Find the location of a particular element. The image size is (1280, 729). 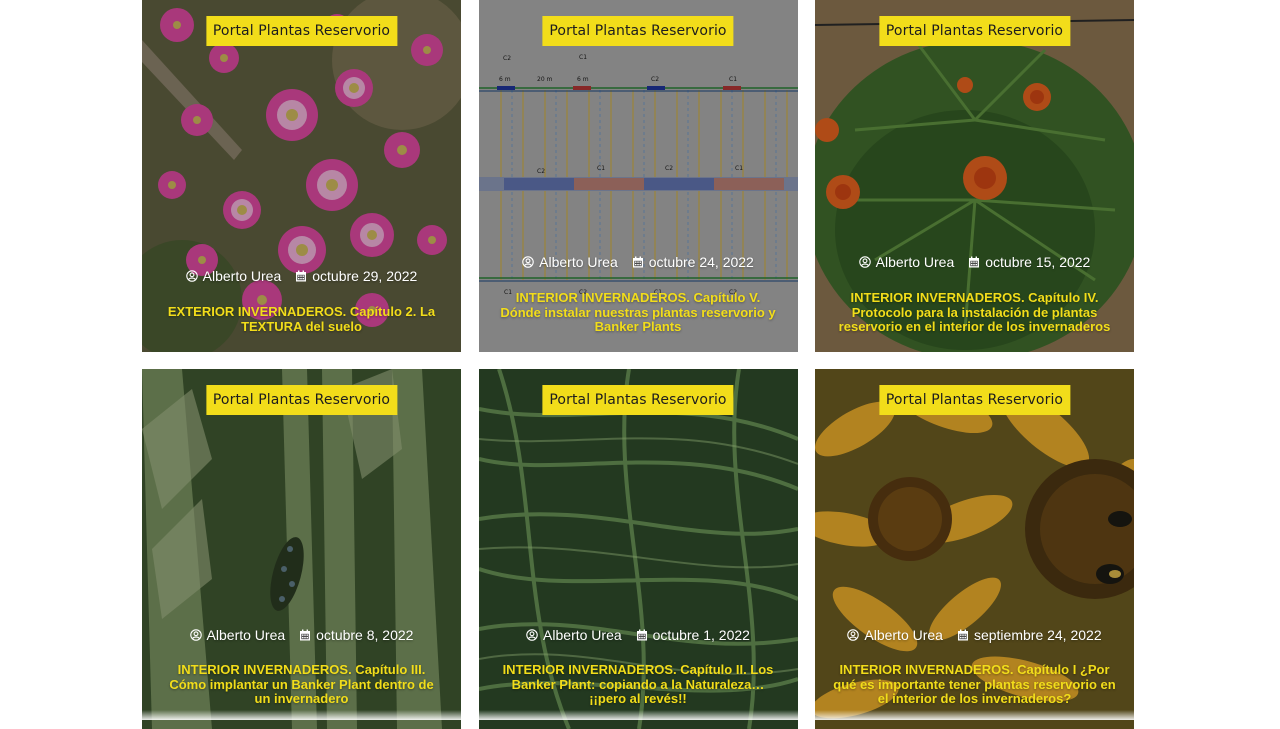

date-text: octubre 29, 2022 is located at coordinates (364, 276).